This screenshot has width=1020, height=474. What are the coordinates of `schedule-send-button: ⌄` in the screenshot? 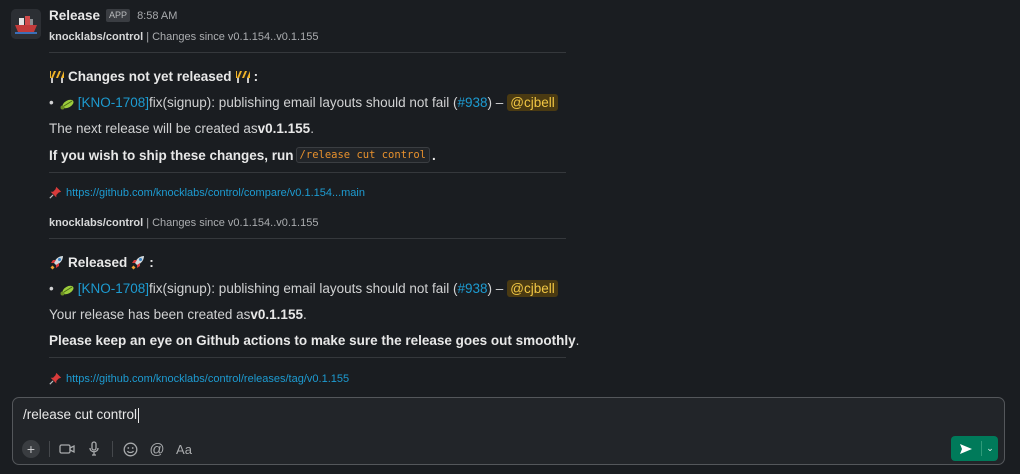 It's located at (990, 448).